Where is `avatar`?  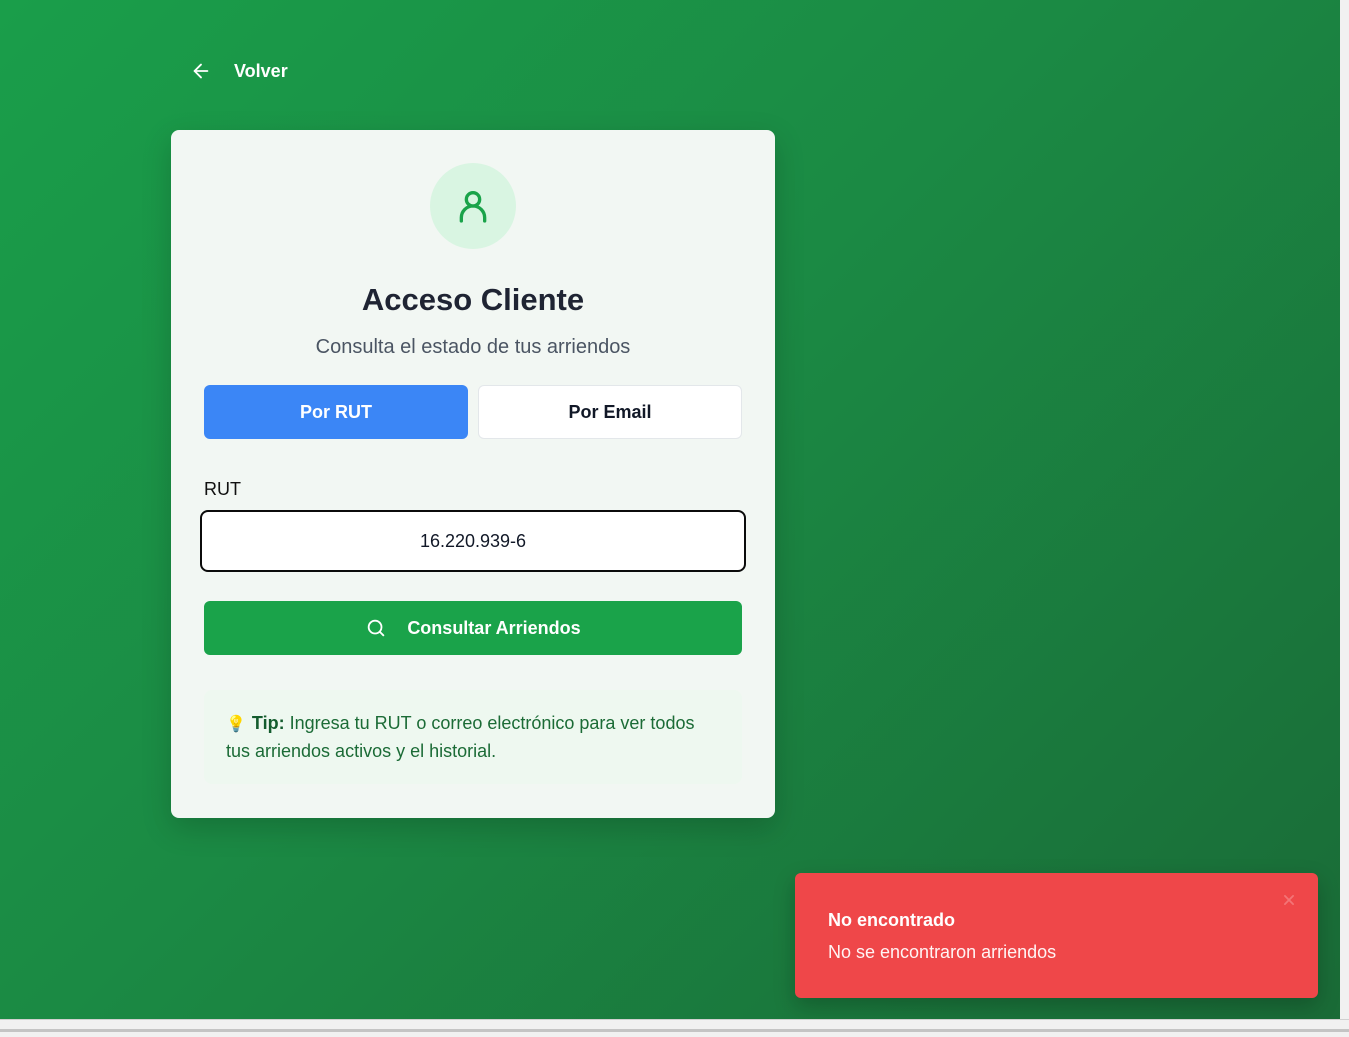
avatar is located at coordinates (473, 206).